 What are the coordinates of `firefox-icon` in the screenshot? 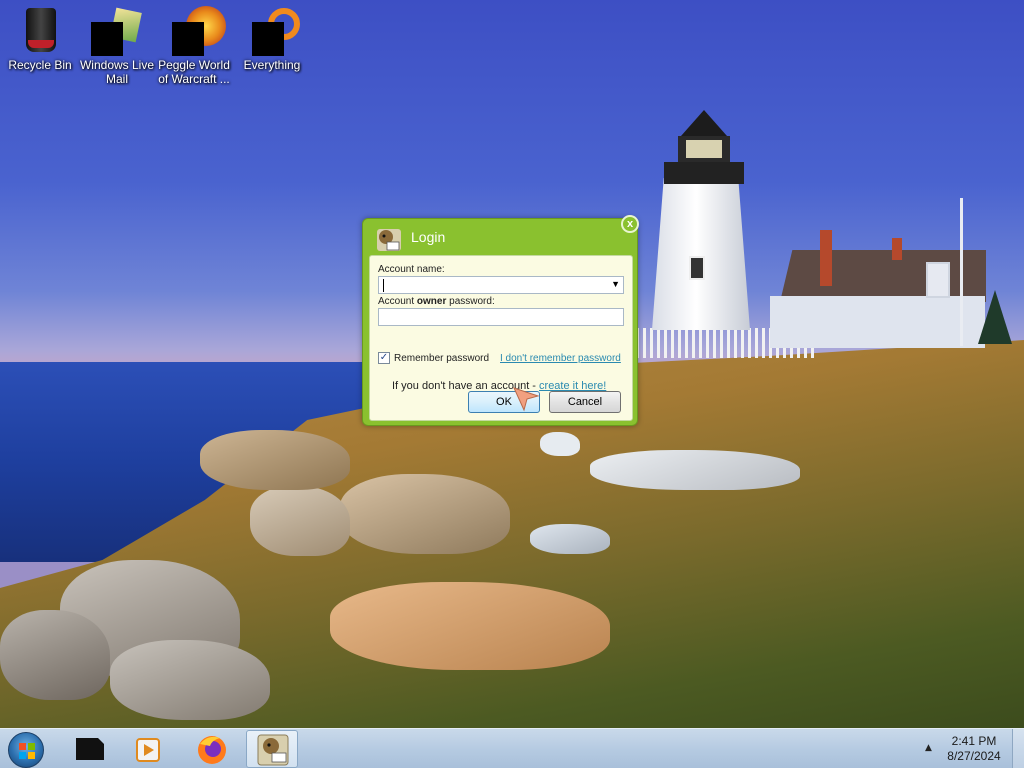 It's located at (212, 750).